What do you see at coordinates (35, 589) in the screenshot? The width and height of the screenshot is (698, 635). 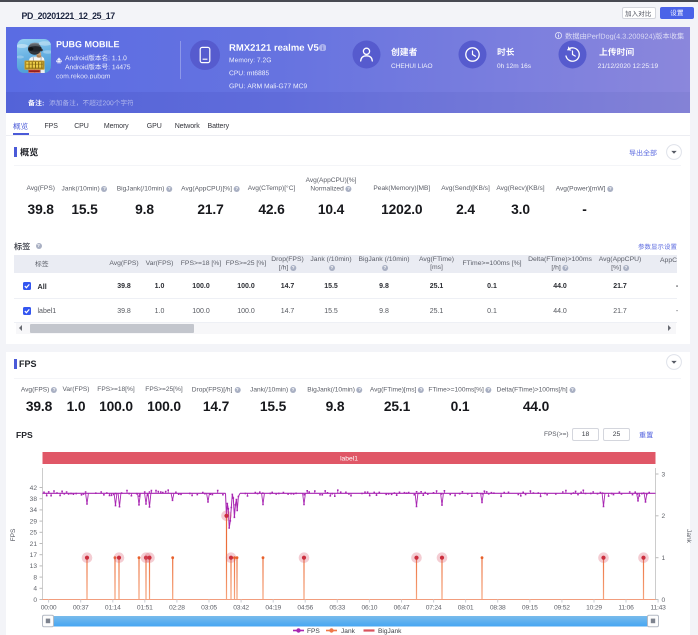 I see `svg-text: 4` at bounding box center [35, 589].